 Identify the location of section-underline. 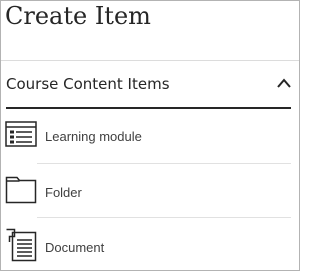
(148, 108).